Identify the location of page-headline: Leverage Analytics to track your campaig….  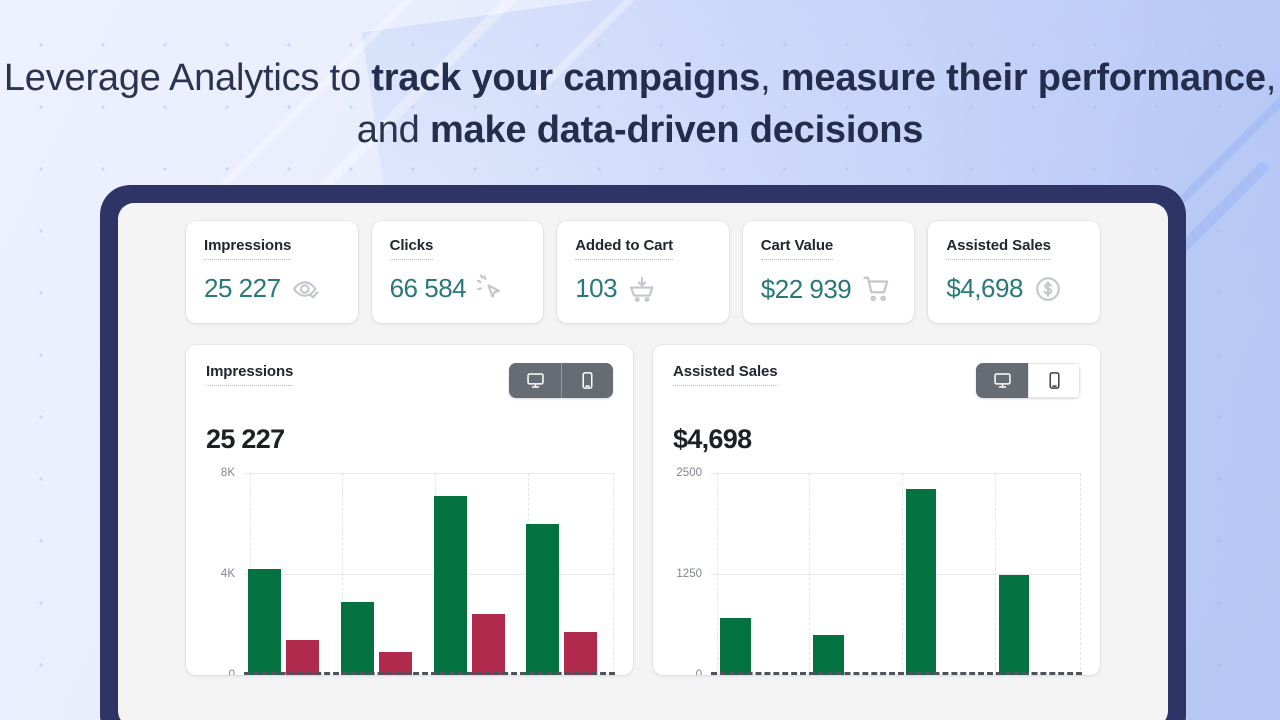
(640, 104).